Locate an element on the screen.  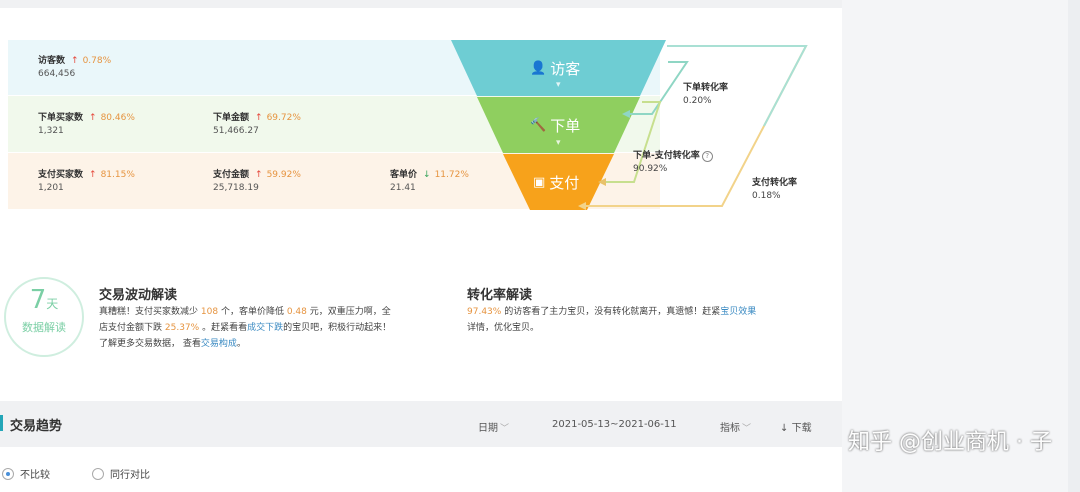
card-icon: ▣ is located at coordinates (539, 182).